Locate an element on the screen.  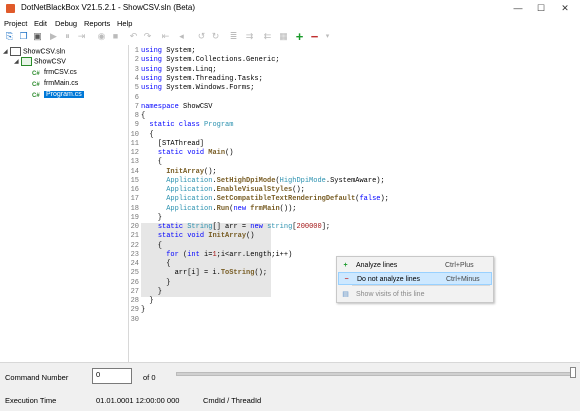
record-icon: ◉ is located at coordinates (101, 36).